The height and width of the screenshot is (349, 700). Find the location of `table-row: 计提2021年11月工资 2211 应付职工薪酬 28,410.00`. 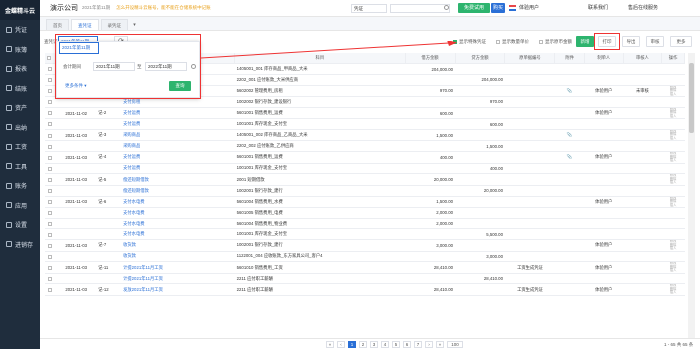

table-row: 计提2021年11月工资 2211 应付职工薪酬 28,410.00 is located at coordinates (365, 279).